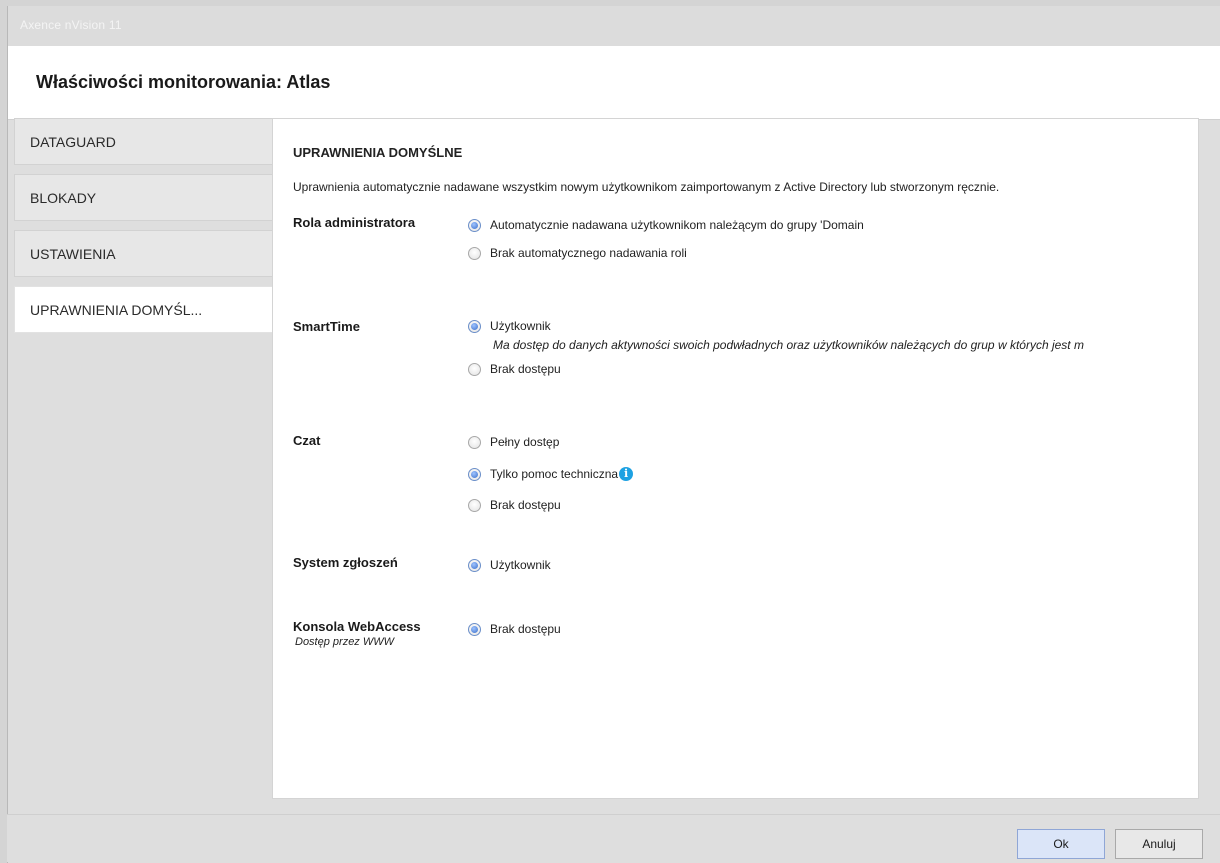 The width and height of the screenshot is (1220, 863). I want to click on group-label-smarttime: SmartTime, so click(326, 326).